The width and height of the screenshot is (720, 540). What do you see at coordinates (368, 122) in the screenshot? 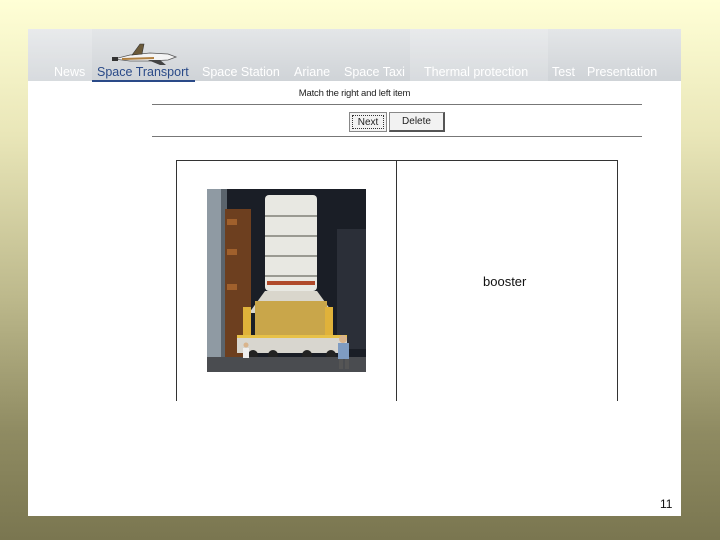
I see `next-button: Next` at bounding box center [368, 122].